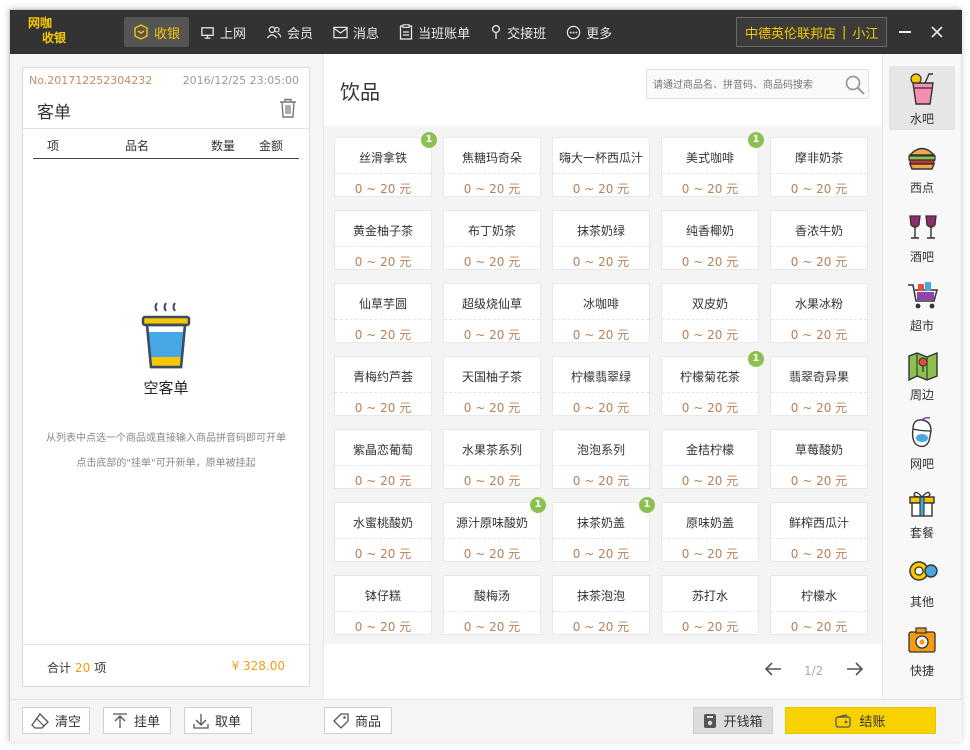  I want to click on category-label: 网吧, so click(921, 464).